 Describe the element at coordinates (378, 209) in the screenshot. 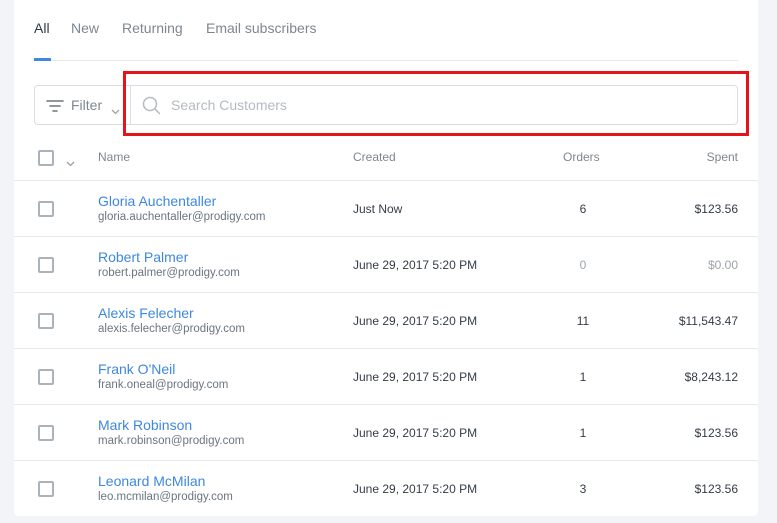

I see `created-date: Just Now` at that location.